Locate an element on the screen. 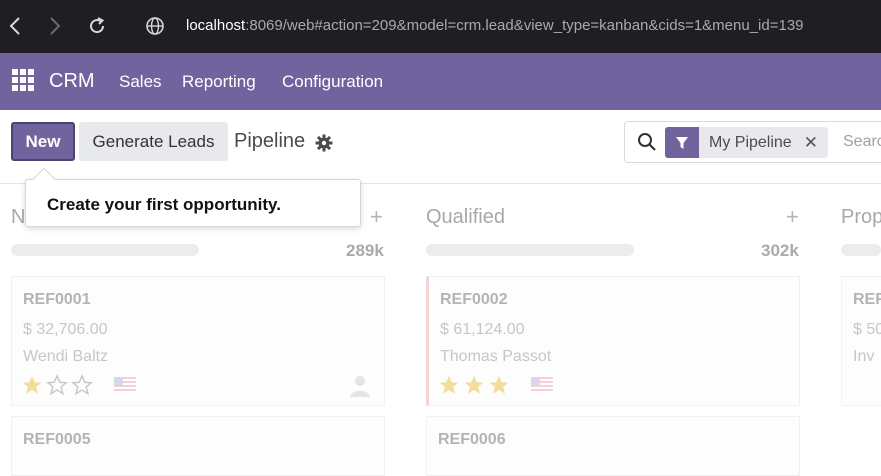 The width and height of the screenshot is (881, 476). tooltip-text: Create your first opportunity. is located at coordinates (164, 204).